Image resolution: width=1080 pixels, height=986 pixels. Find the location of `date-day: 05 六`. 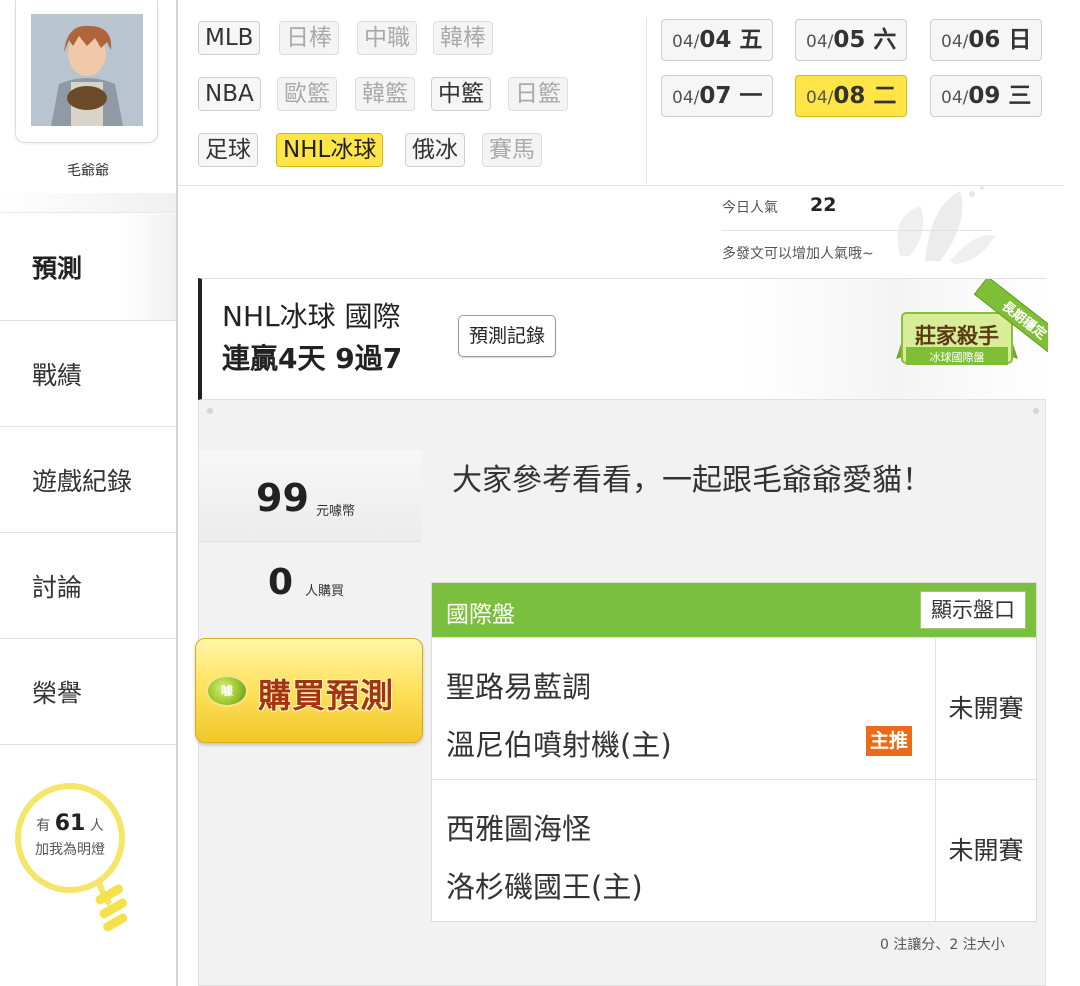

date-day: 05 六 is located at coordinates (865, 40).